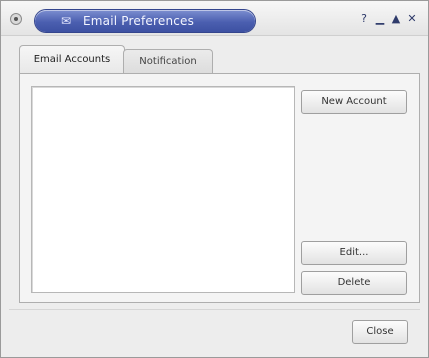 The width and height of the screenshot is (429, 358). I want to click on tab-email-accounts: Email Accounts, so click(72, 59).